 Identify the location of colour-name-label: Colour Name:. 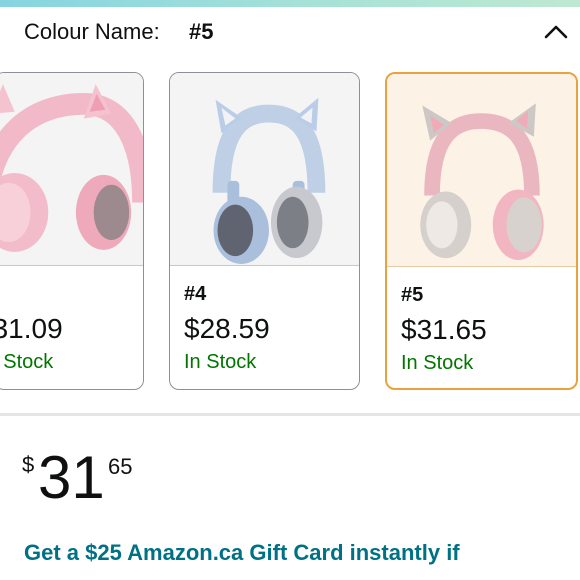
(92, 31).